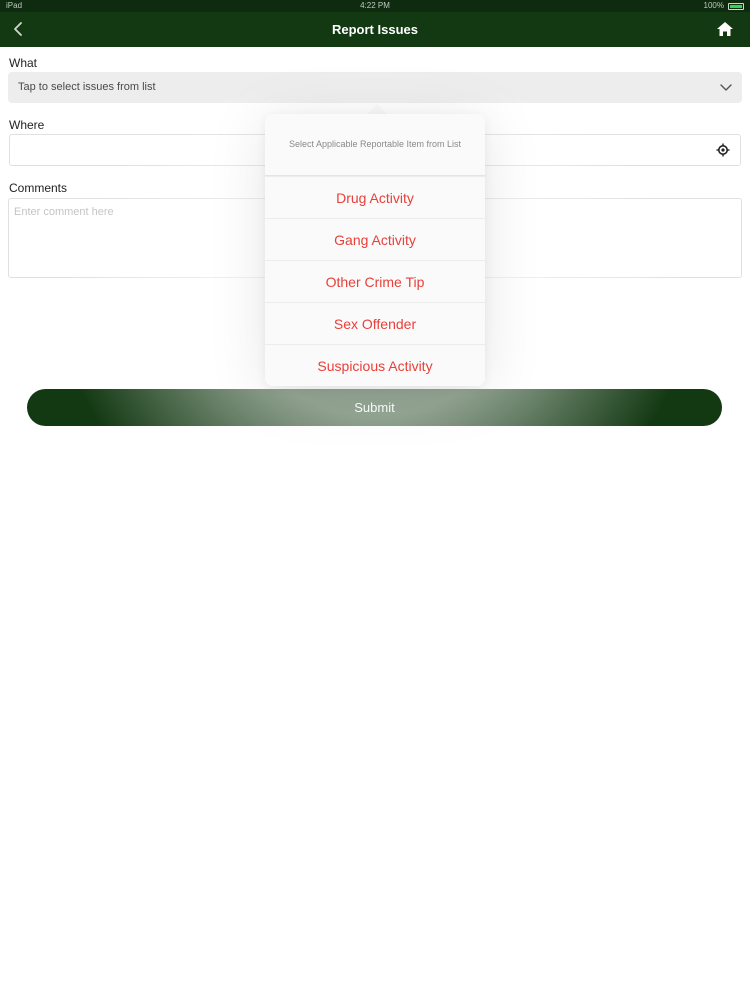 Image resolution: width=750 pixels, height=1000 pixels. I want to click on status-time: 4:22 PM, so click(375, 5).